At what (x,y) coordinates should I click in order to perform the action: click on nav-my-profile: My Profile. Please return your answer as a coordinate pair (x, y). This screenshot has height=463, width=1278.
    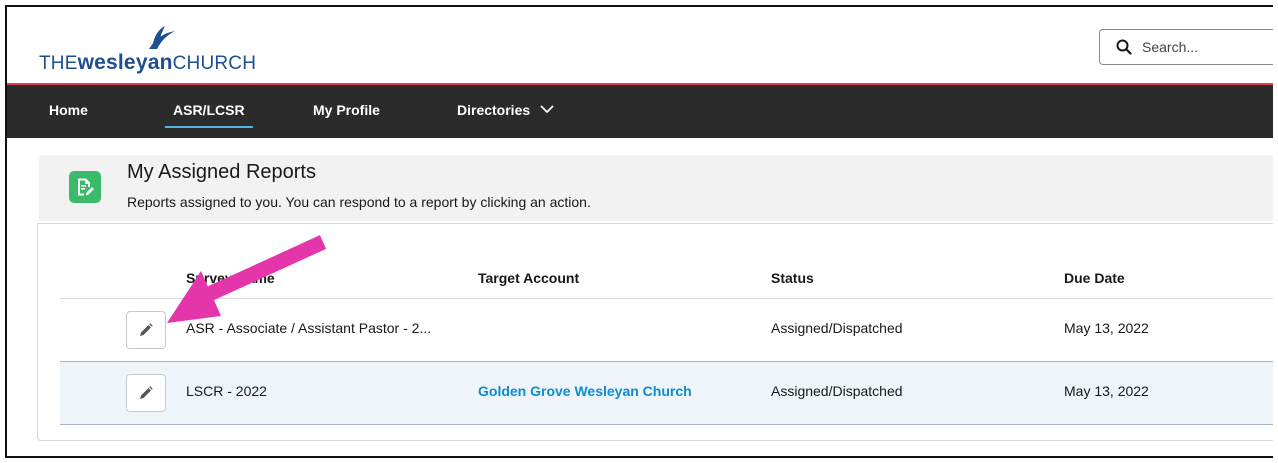
    Looking at the image, I should click on (346, 111).